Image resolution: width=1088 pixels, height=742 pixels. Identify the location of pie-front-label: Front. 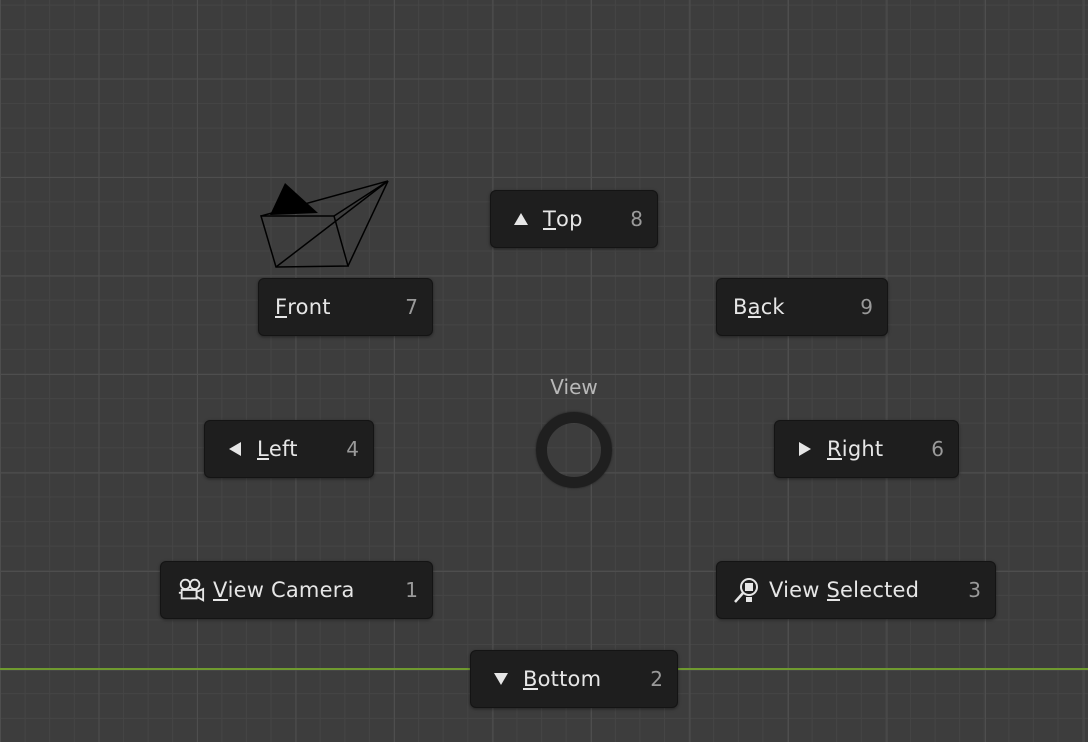
(303, 307).